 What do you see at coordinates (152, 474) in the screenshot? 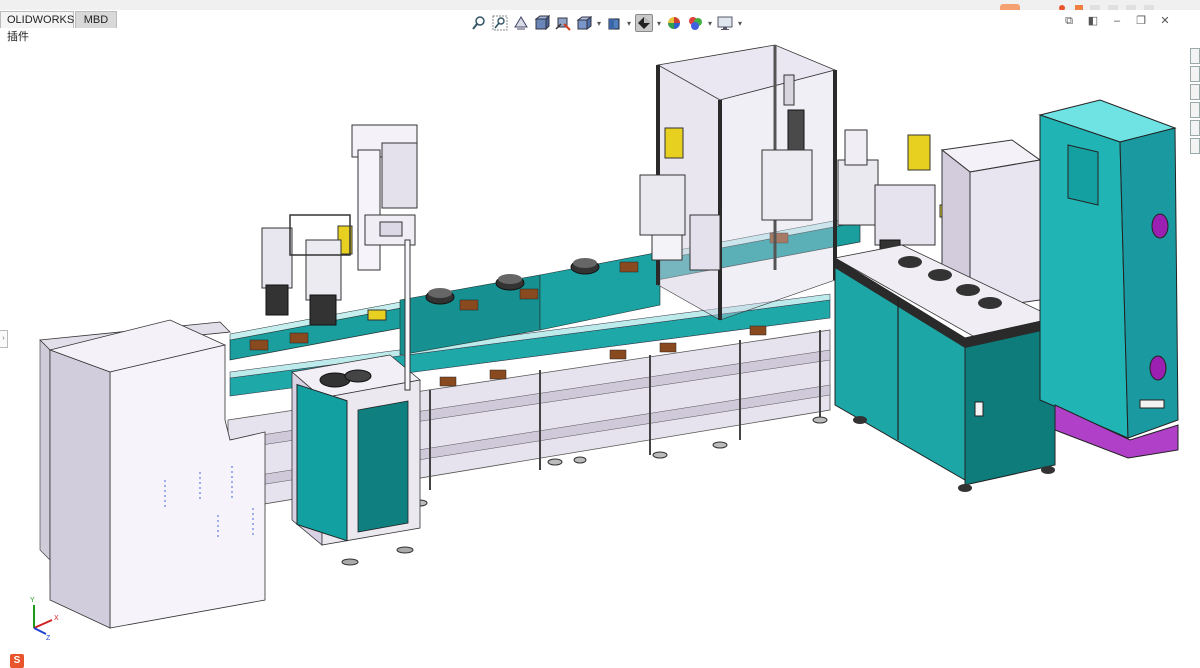
I see `left-enclosure` at bounding box center [152, 474].